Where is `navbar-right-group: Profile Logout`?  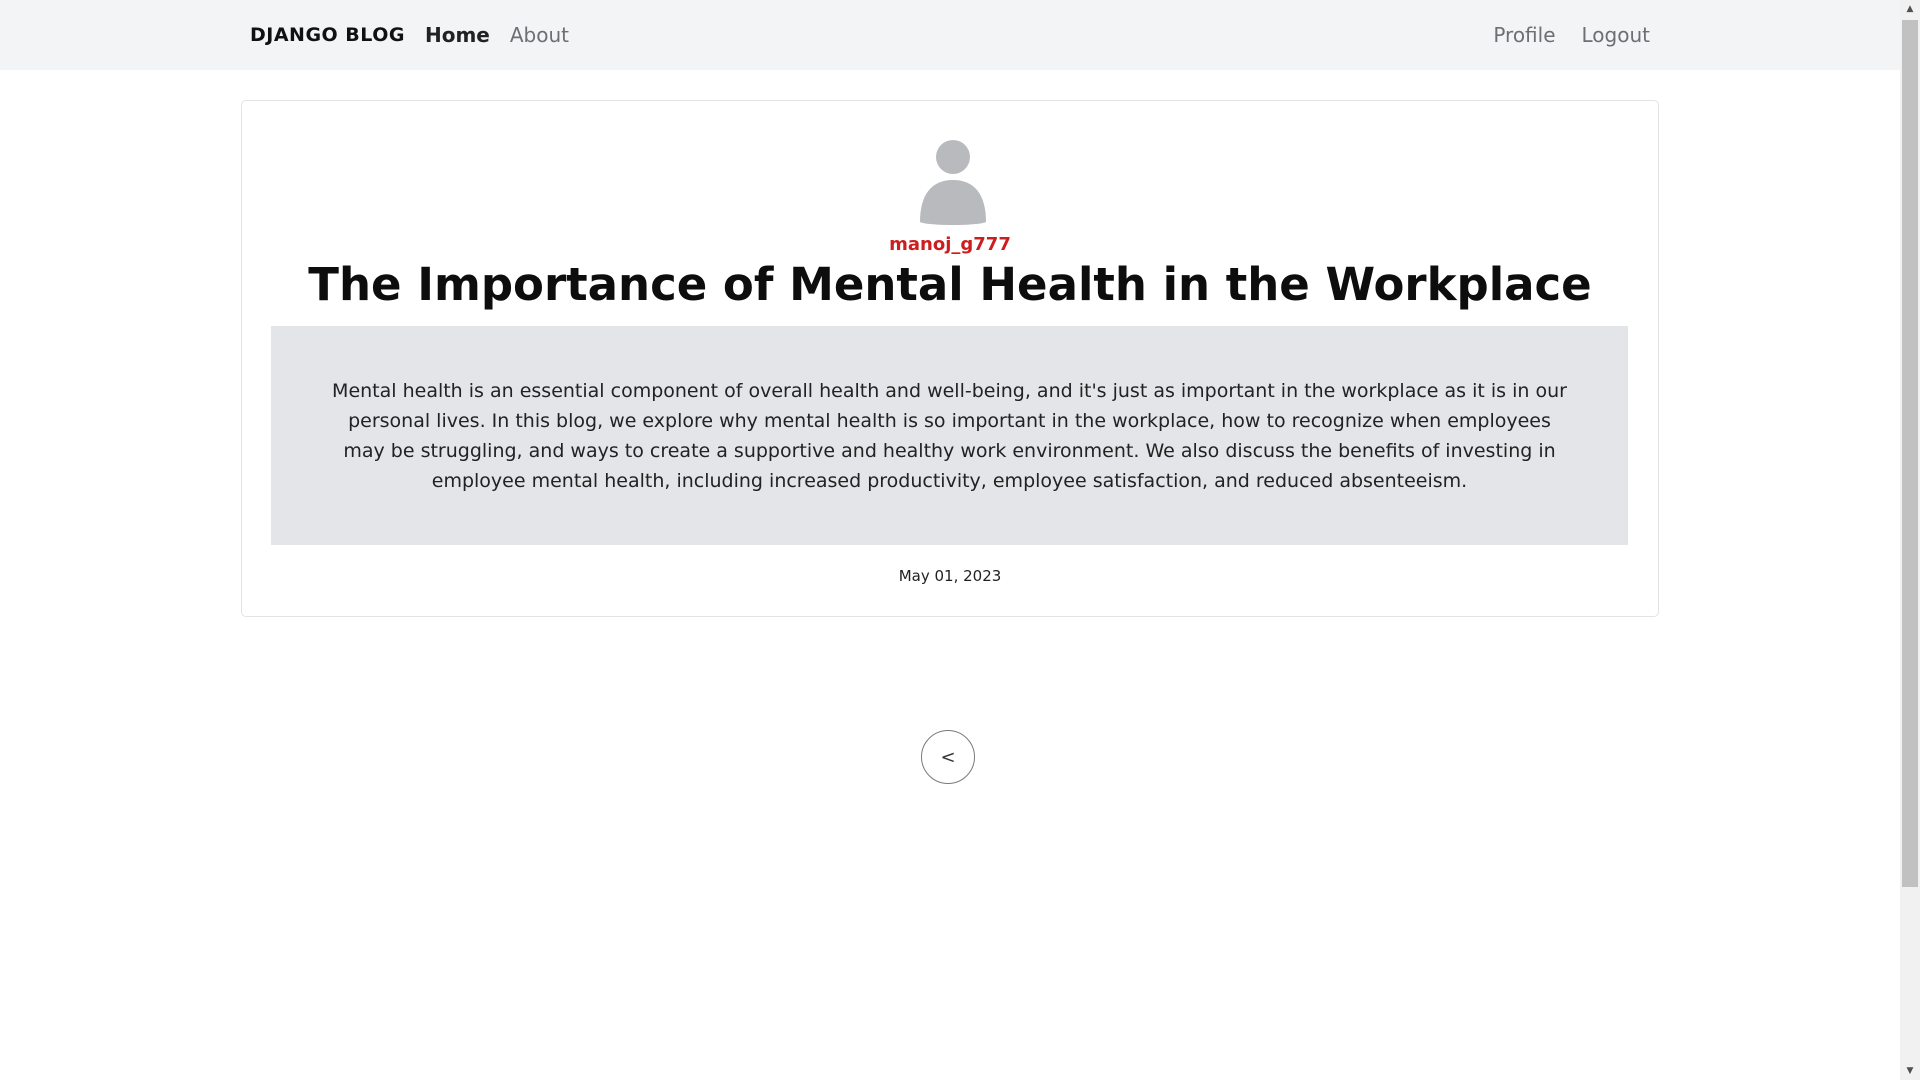 navbar-right-group: Profile Logout is located at coordinates (1571, 35).